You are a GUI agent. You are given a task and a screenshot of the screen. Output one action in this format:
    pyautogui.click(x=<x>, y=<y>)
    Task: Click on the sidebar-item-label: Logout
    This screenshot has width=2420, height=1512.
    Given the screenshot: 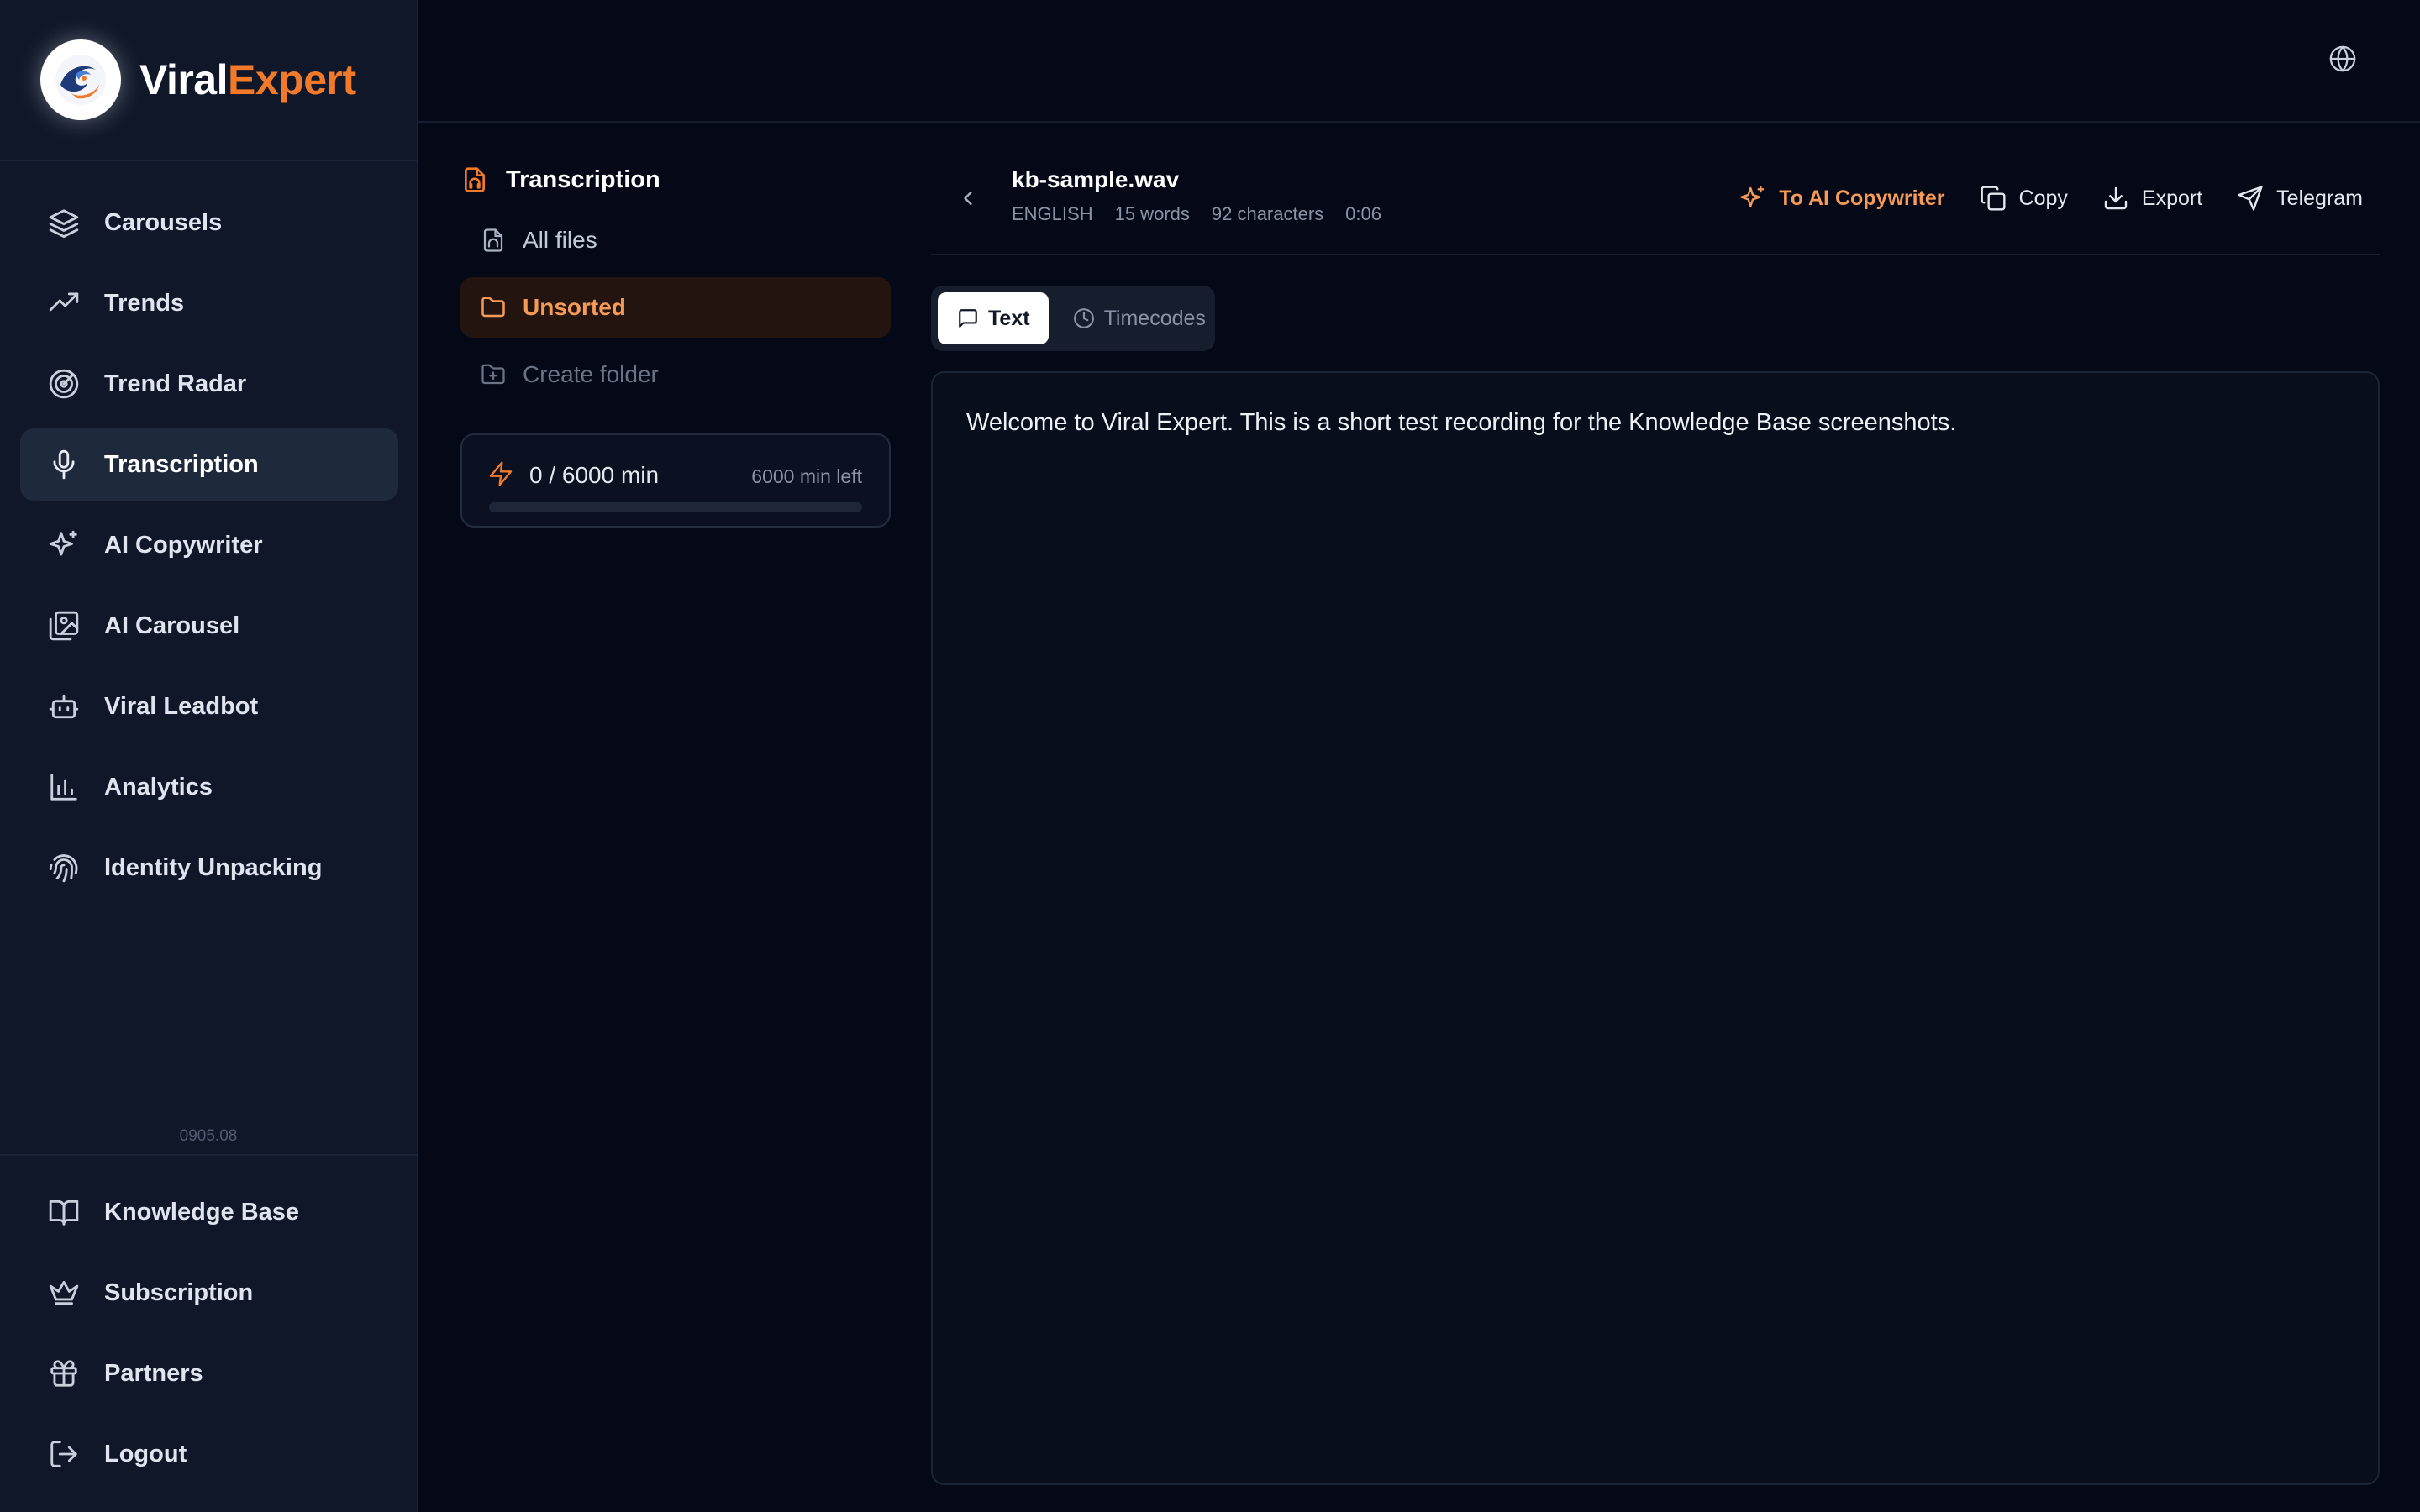 What is the action you would take?
    pyautogui.click(x=146, y=1453)
    